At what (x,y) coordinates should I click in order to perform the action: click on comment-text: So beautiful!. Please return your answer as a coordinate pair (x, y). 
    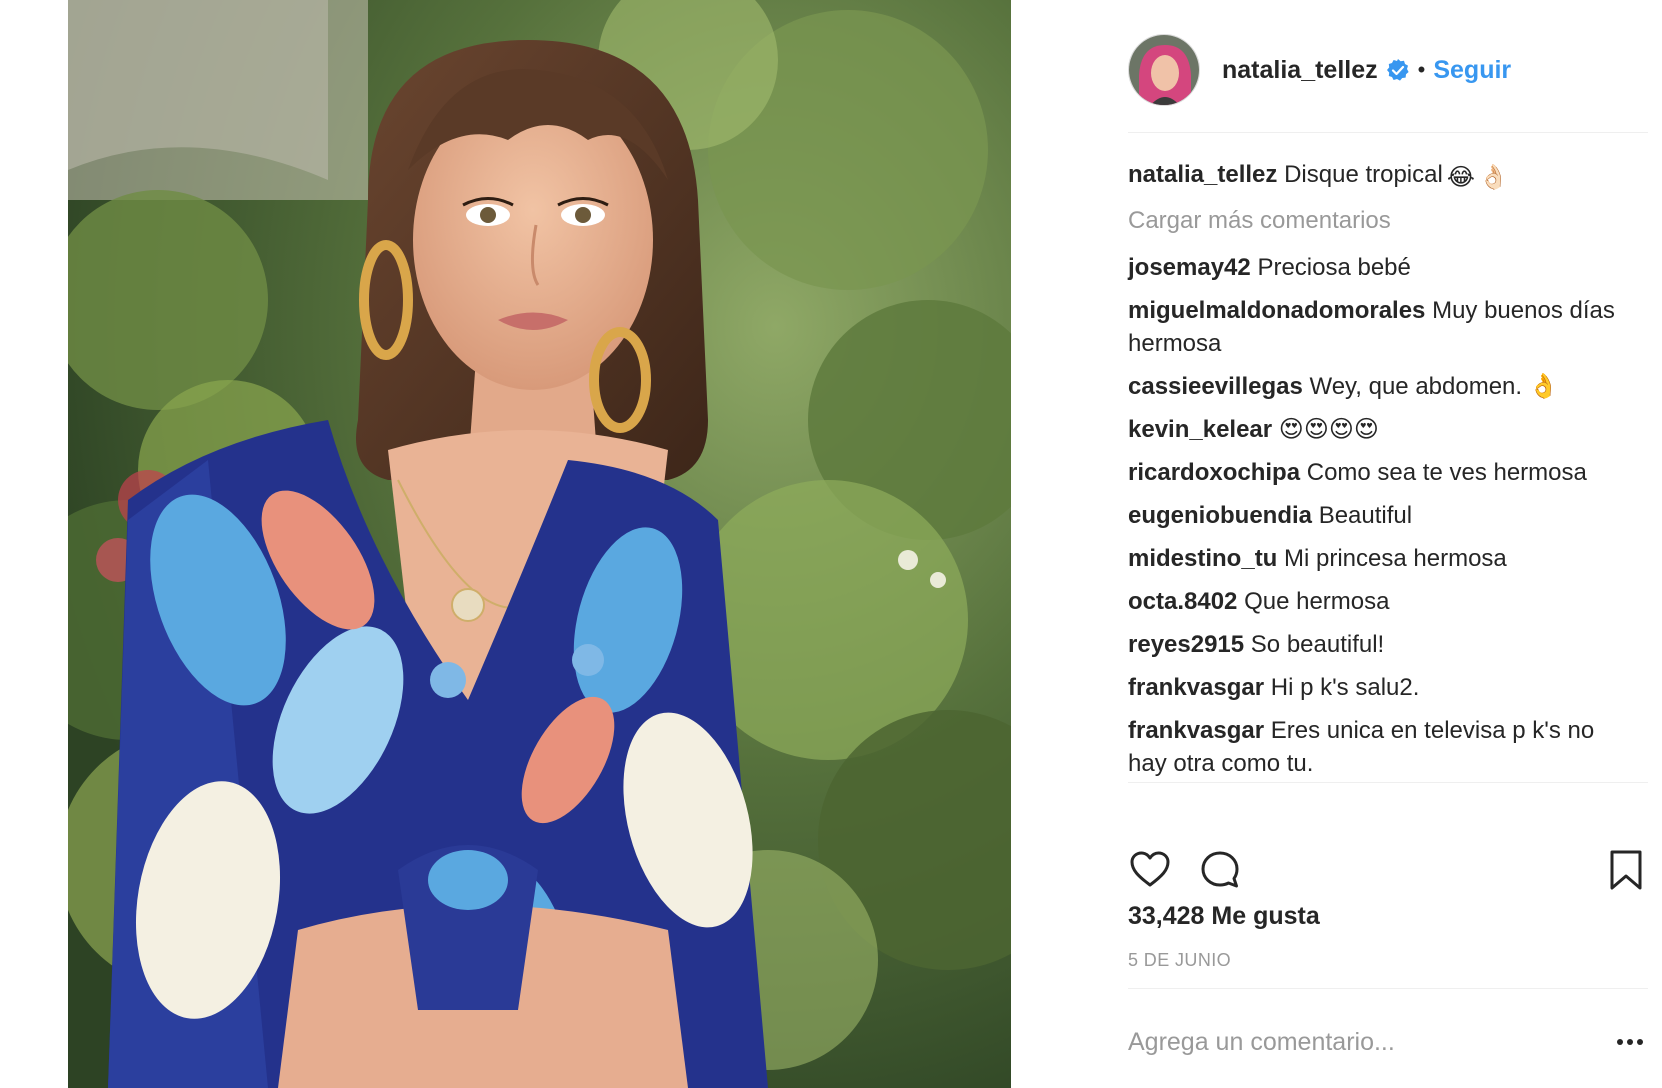
    Looking at the image, I should click on (1317, 644).